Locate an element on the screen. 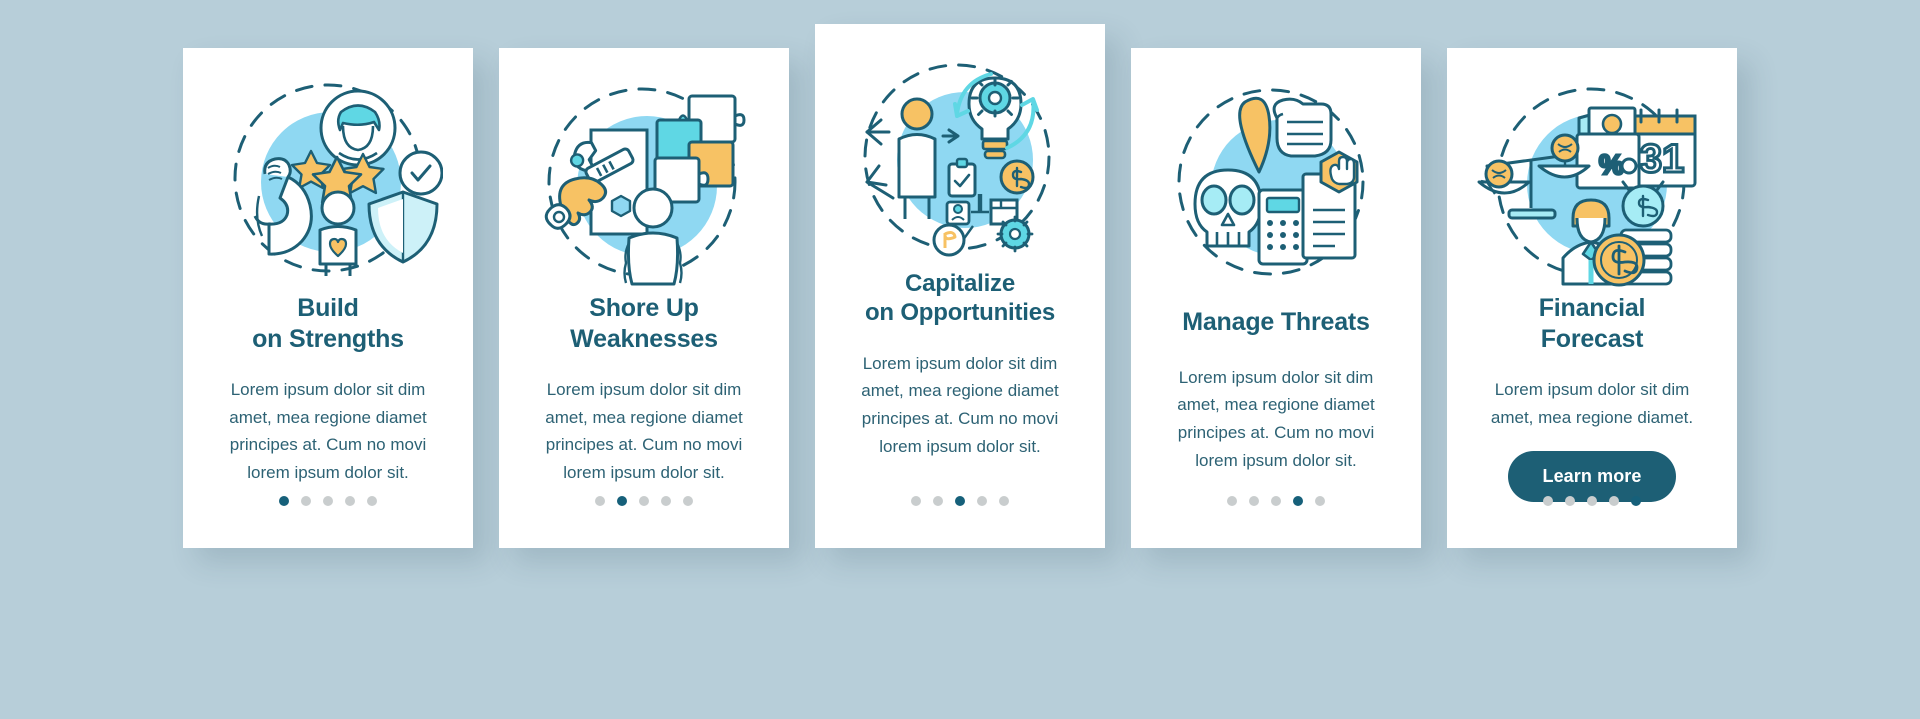  learn-more-button: Learn more is located at coordinates (1592, 477).